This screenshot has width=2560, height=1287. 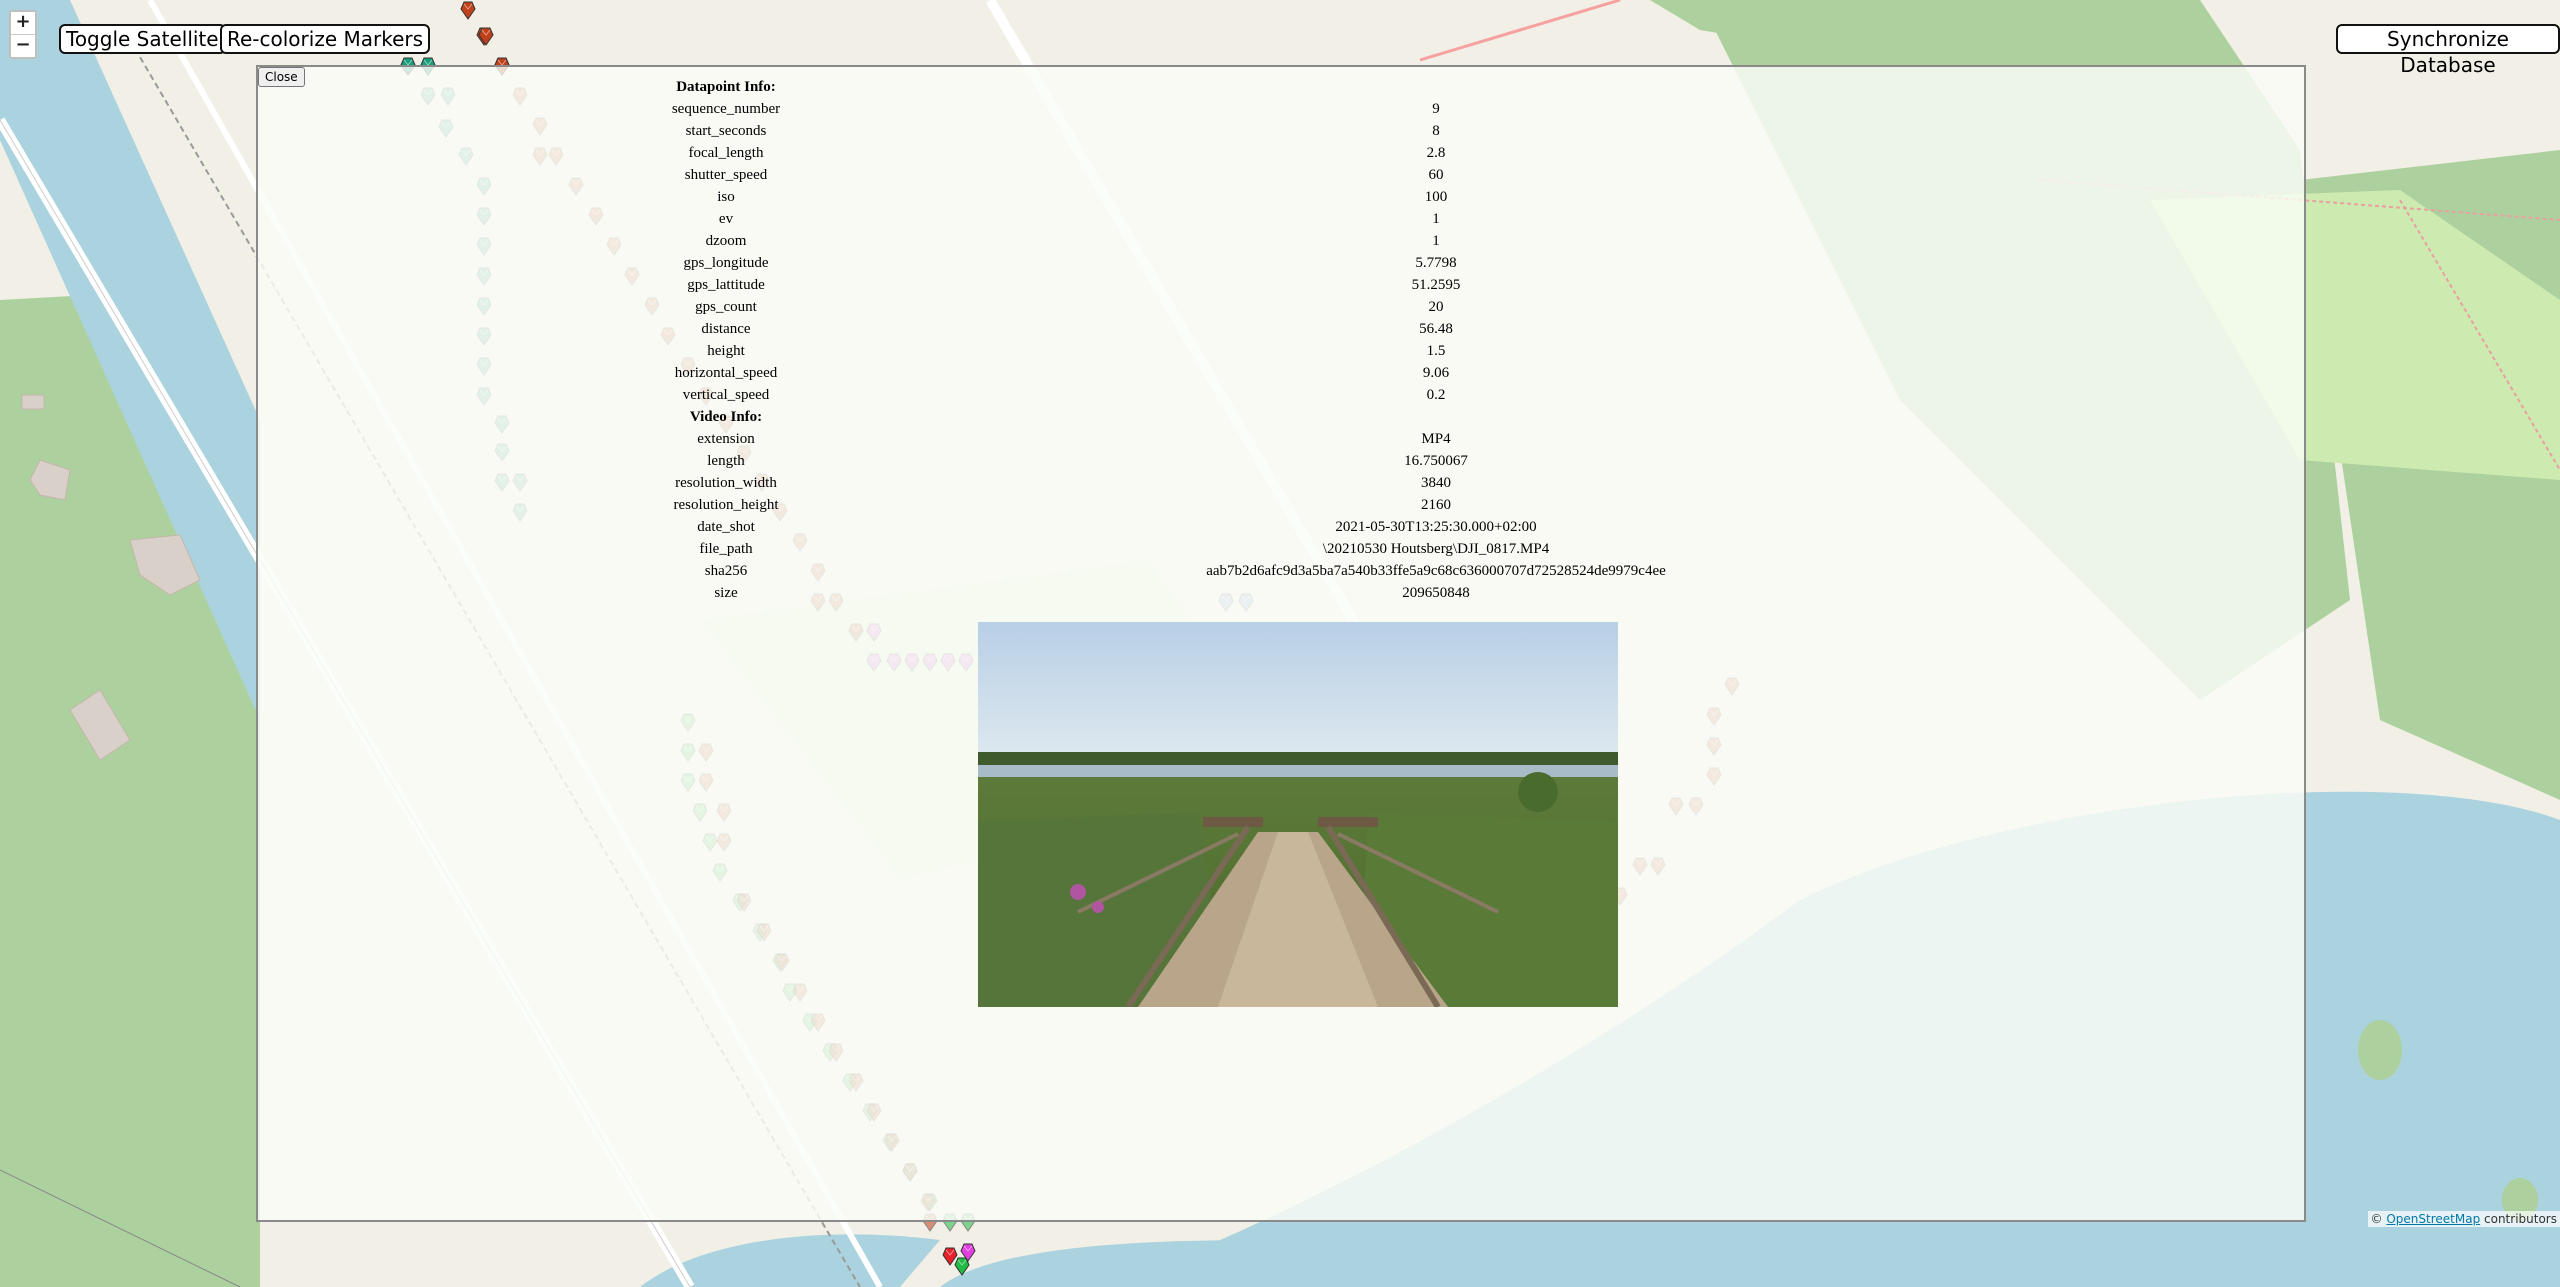 What do you see at coordinates (726, 394) in the screenshot?
I see `info-key: vertical_speed` at bounding box center [726, 394].